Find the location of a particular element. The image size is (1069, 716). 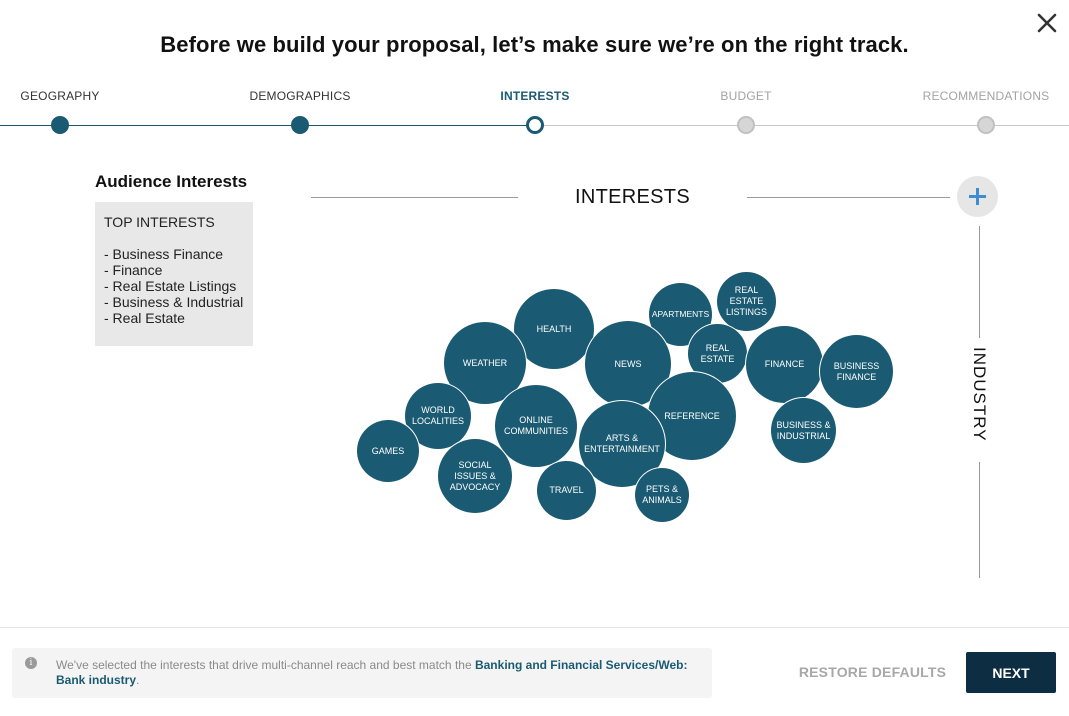

bubble-label: REAL ESTATE LISTINGS is located at coordinates (746, 301).